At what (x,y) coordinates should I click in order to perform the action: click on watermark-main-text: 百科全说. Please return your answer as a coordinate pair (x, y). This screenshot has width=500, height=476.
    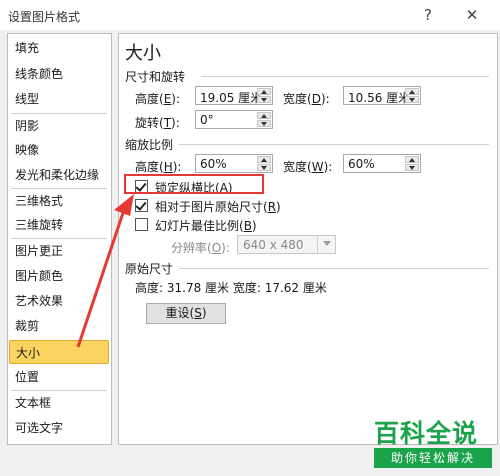
    Looking at the image, I should click on (426, 433).